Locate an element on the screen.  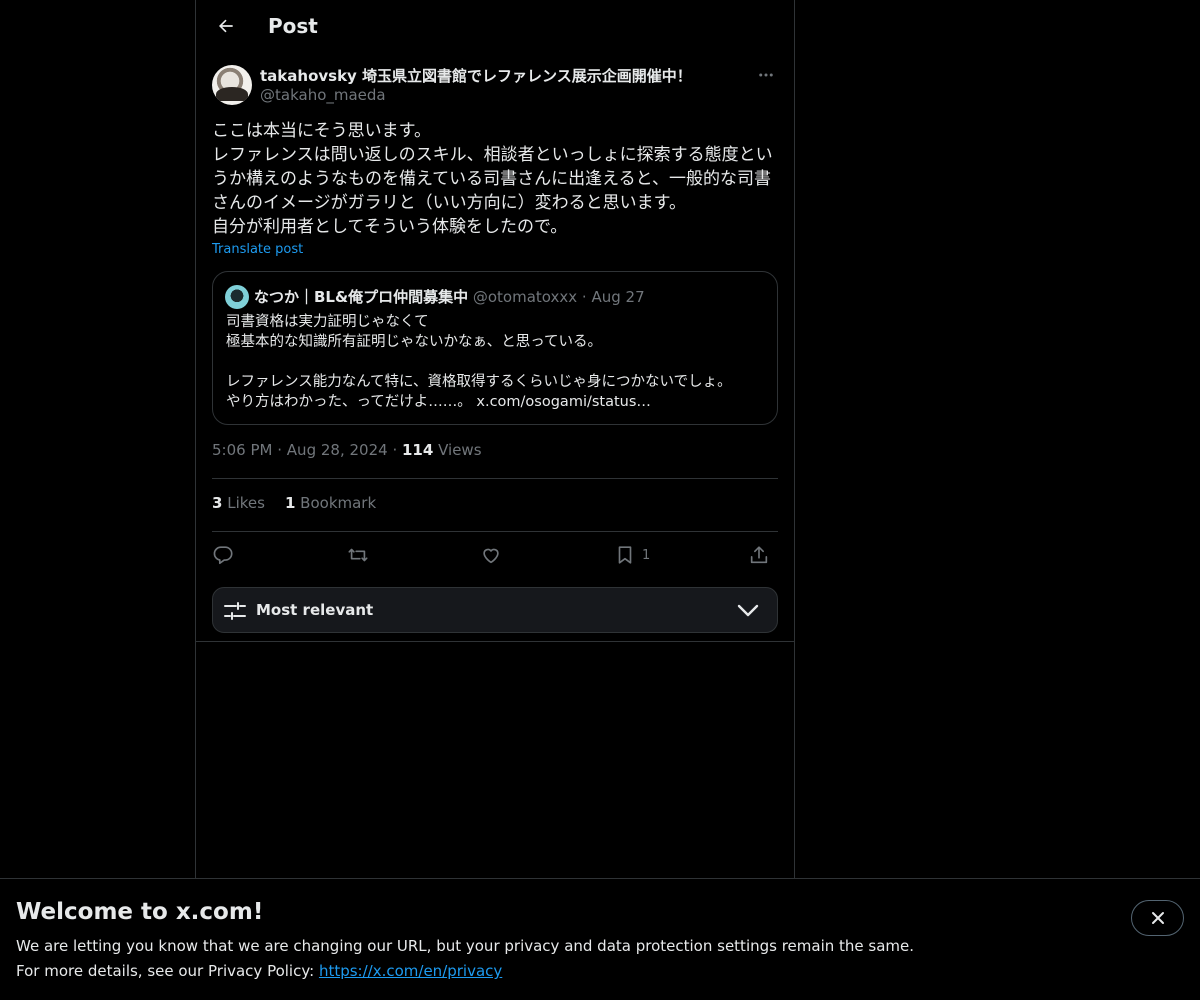
banner-title: Welcome to x.com! is located at coordinates (140, 912).